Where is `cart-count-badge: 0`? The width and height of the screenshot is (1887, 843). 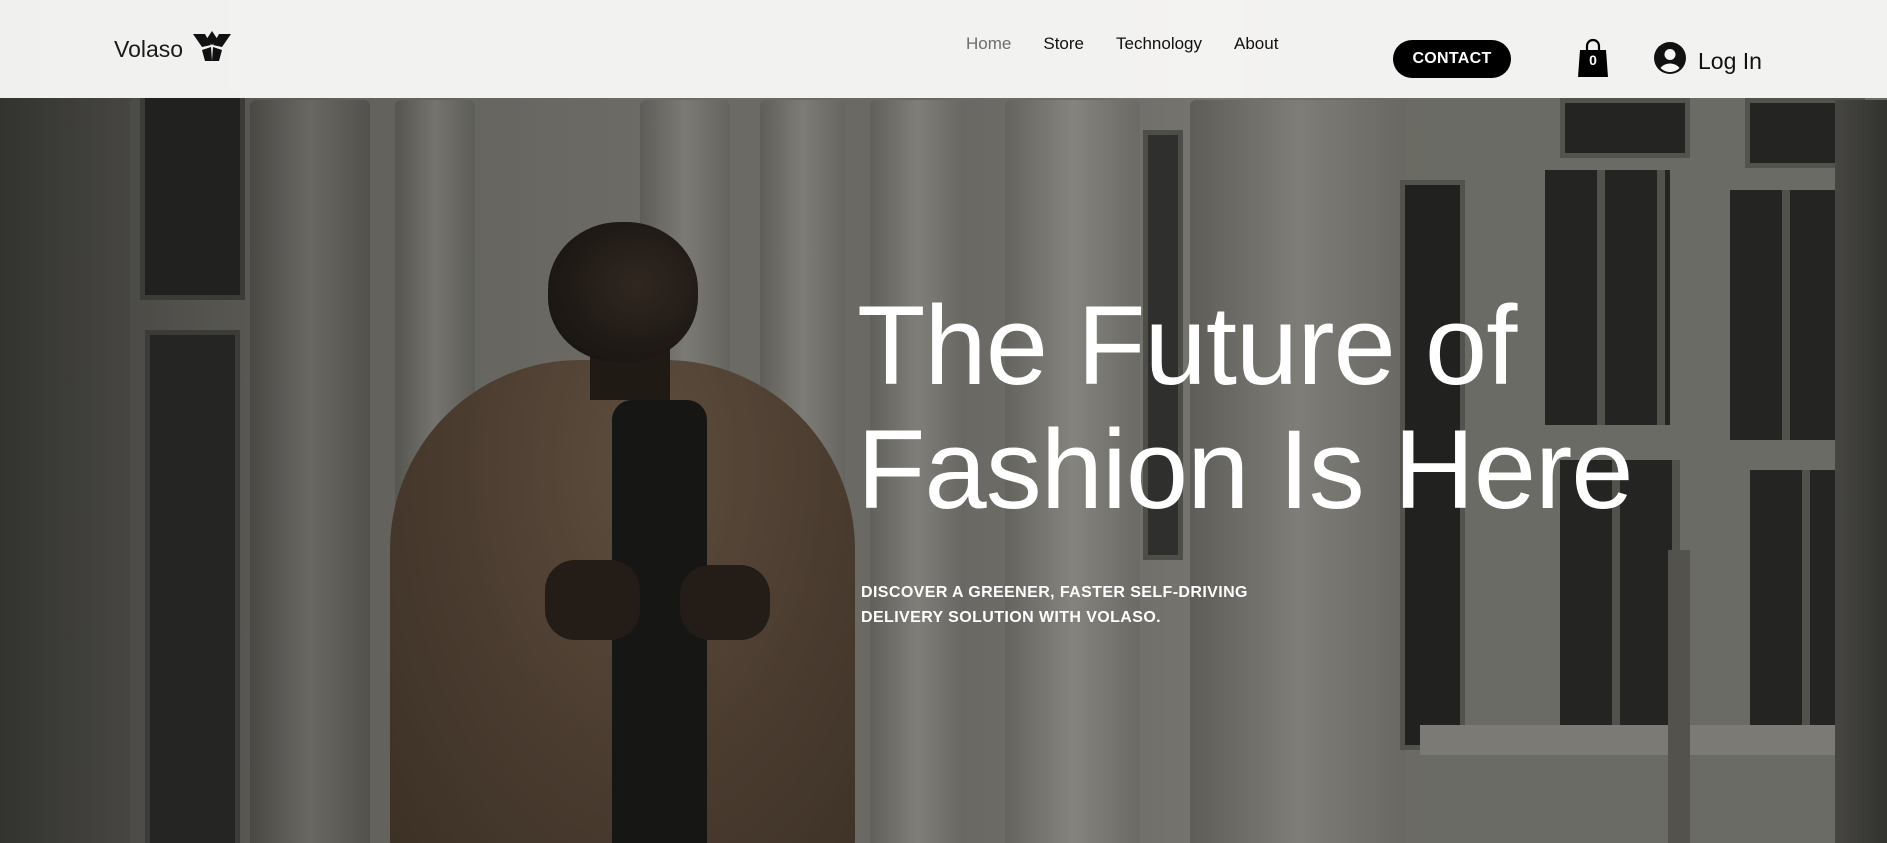
cart-count-badge: 0 is located at coordinates (1593, 60).